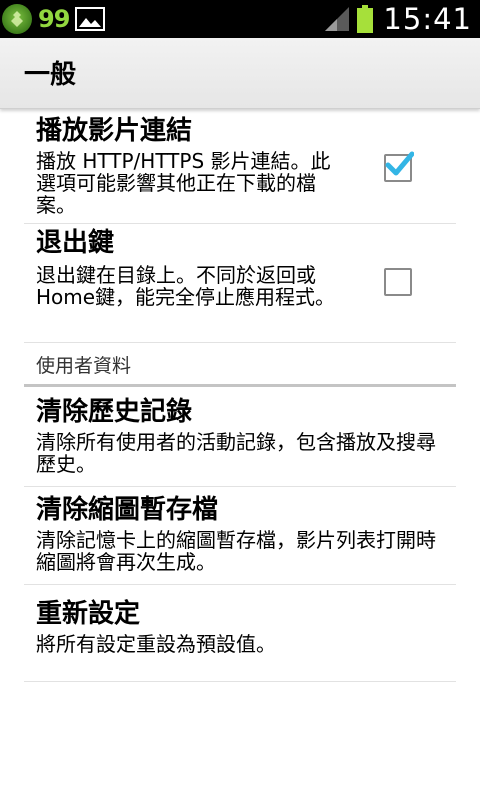 This screenshot has height=800, width=480. I want to click on setting-summary: 退出鍵在目錄上。不同於返回或Home鍵，能完全停止應用程式。, so click(186, 286).